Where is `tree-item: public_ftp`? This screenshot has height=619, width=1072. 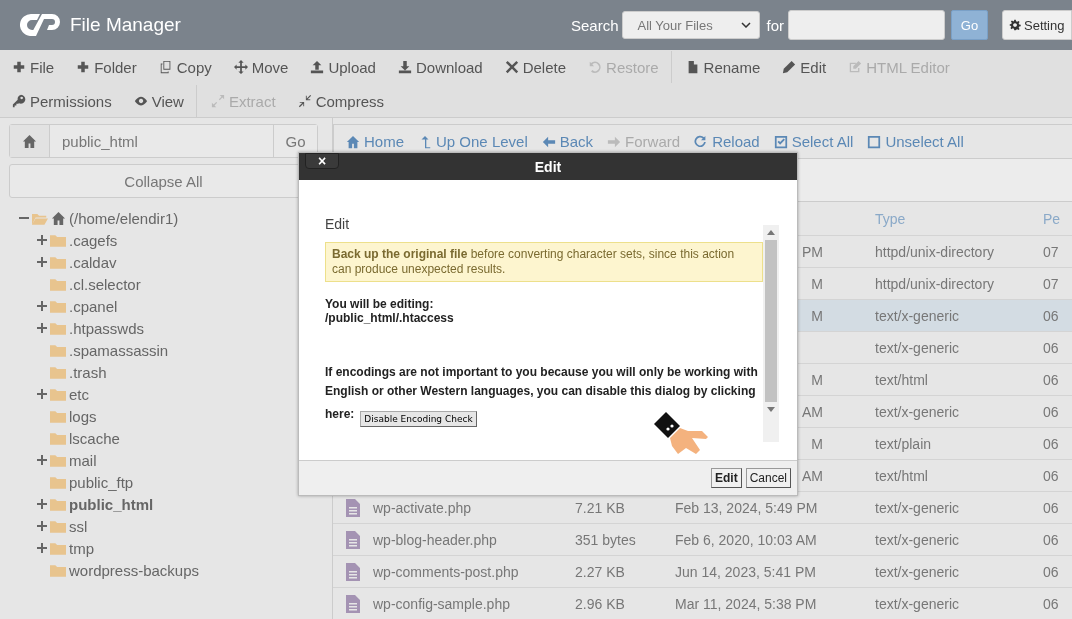
tree-item: public_ftp is located at coordinates (101, 482).